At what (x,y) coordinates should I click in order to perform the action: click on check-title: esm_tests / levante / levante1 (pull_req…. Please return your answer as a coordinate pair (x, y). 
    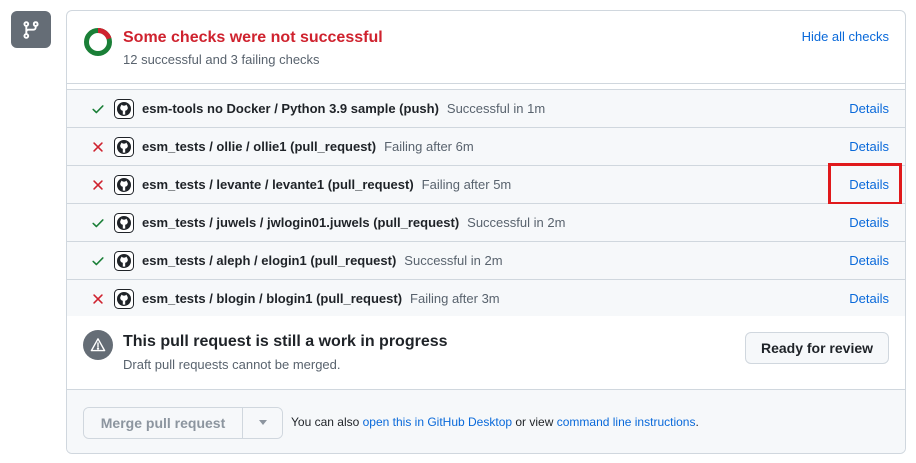
    Looking at the image, I should click on (278, 184).